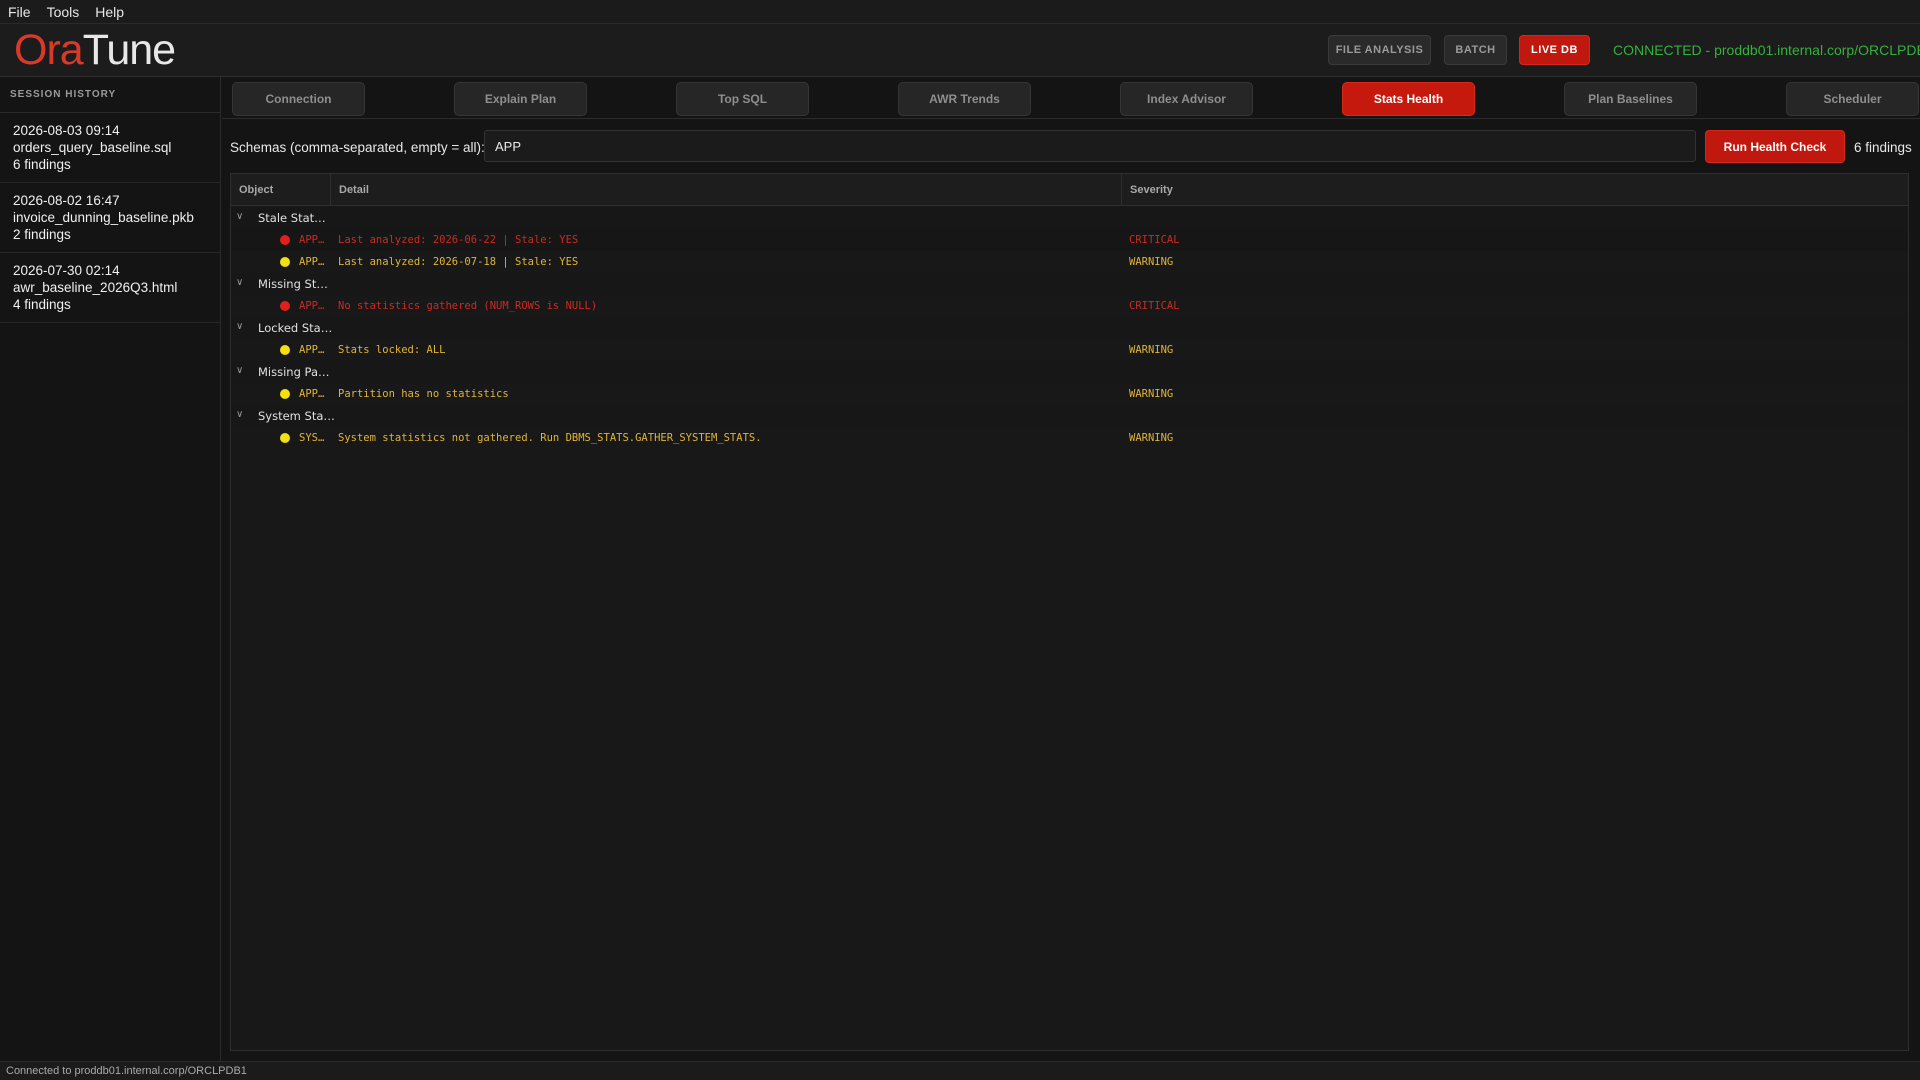 The image size is (1920, 1080). I want to click on tab-plan-baselines: Plan Baselines, so click(1630, 99).